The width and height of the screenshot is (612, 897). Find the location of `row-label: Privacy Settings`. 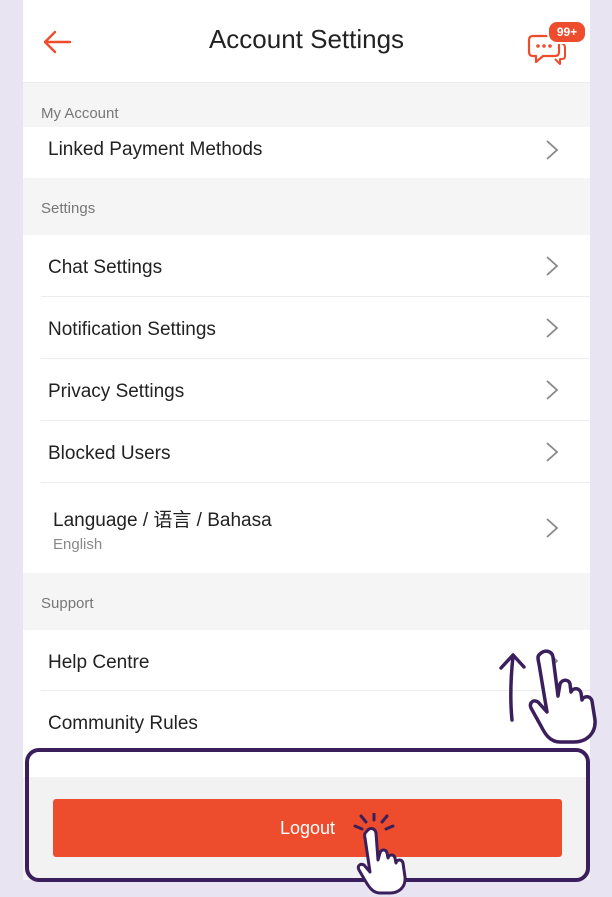

row-label: Privacy Settings is located at coordinates (116, 391).